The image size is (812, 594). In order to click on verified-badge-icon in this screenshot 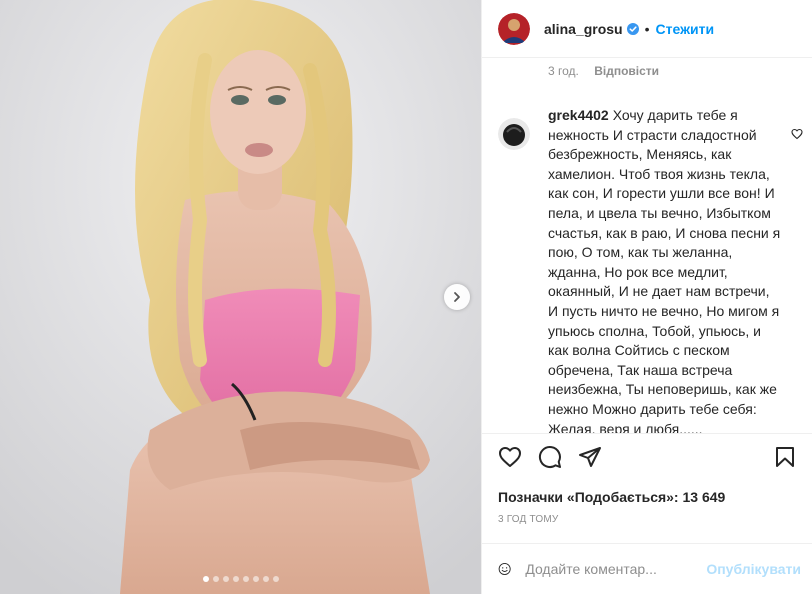, I will do `click(632, 28)`.